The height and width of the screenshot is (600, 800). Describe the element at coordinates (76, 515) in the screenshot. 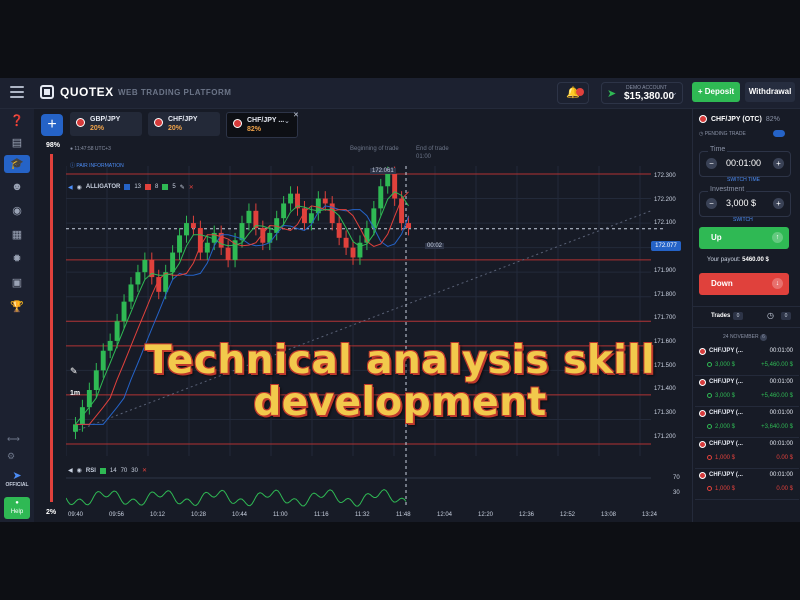

I see `time-axis-label: 09:40` at that location.